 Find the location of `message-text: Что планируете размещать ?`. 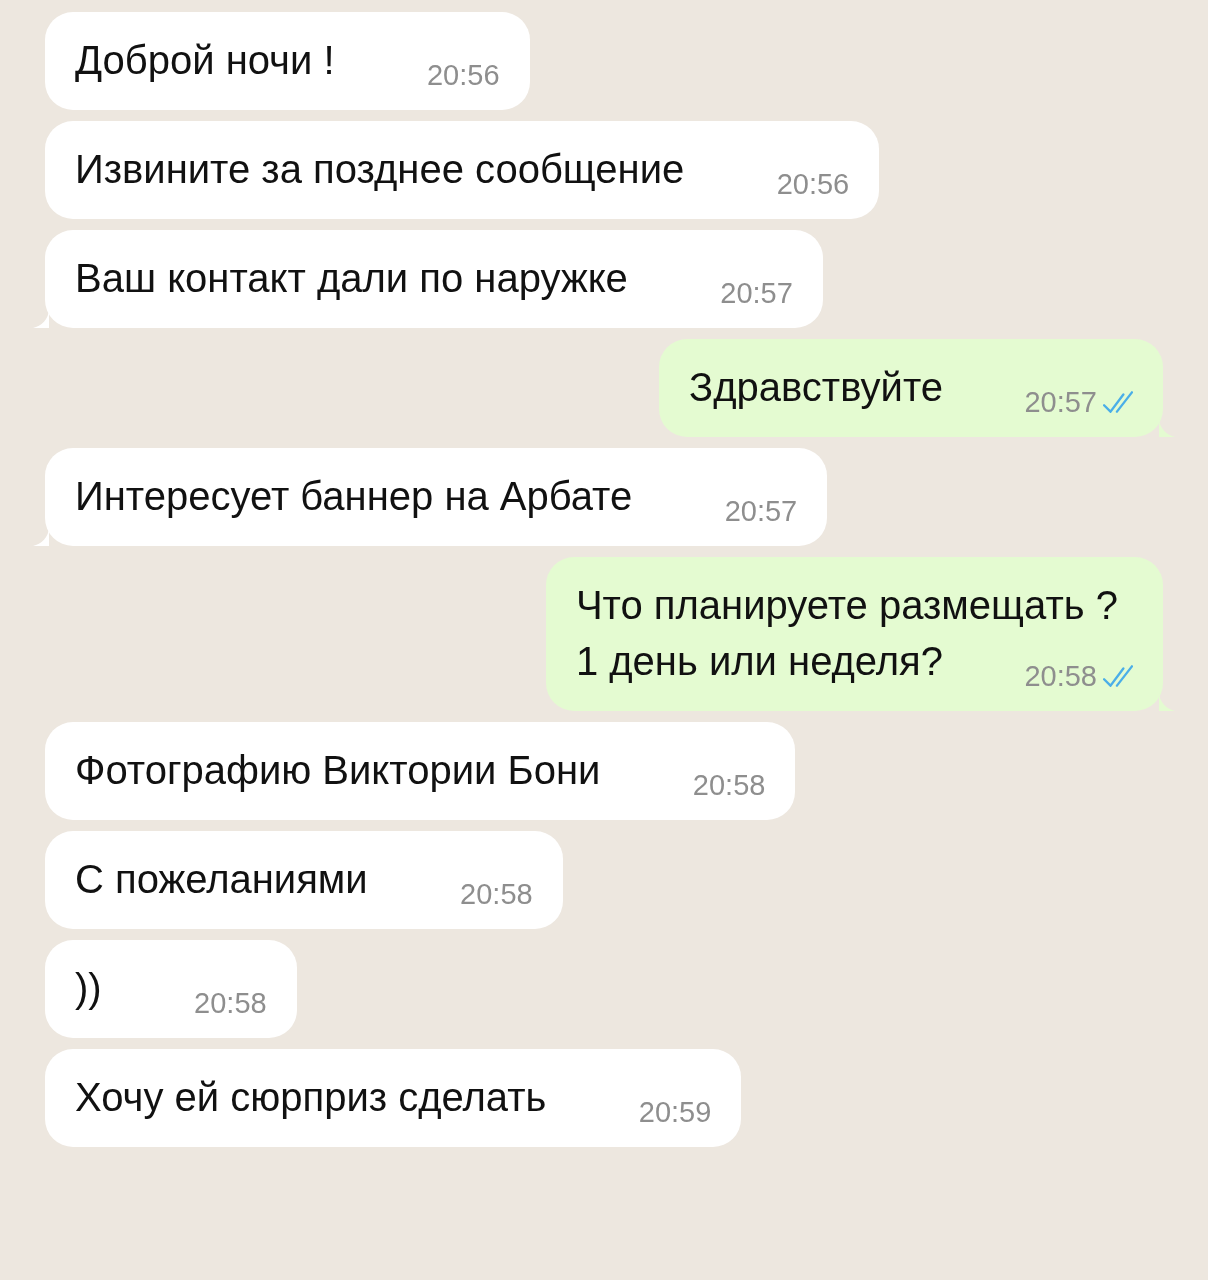

message-text: Что планируете размещать ? is located at coordinates (846, 605).